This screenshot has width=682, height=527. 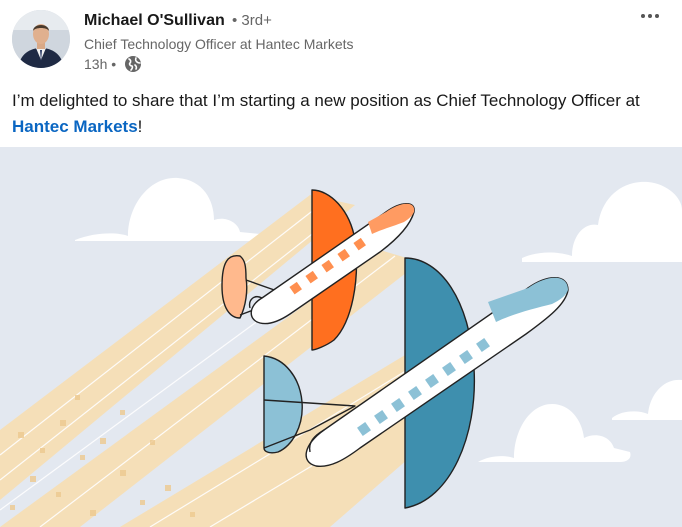 What do you see at coordinates (75, 126) in the screenshot?
I see `company-mention-link: Hantec Markets` at bounding box center [75, 126].